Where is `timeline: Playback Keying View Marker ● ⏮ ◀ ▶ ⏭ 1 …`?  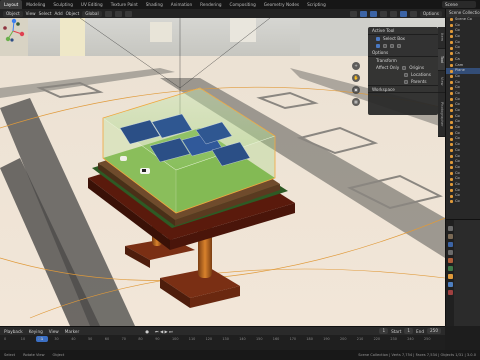 timeline: Playback Keying View Marker ● ⏮ ◀ ▶ ⏭ 1 … is located at coordinates (222, 338).